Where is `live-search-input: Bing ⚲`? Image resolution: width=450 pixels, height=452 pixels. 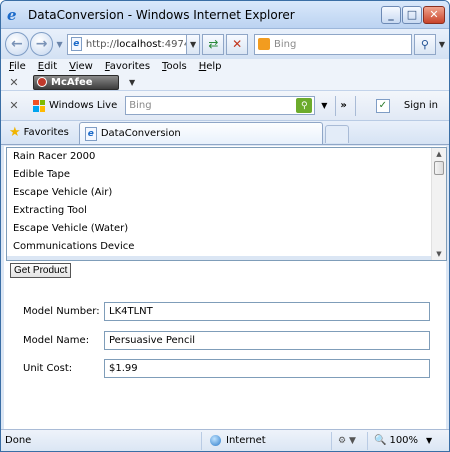 live-search-input: Bing ⚲ is located at coordinates (220, 105).